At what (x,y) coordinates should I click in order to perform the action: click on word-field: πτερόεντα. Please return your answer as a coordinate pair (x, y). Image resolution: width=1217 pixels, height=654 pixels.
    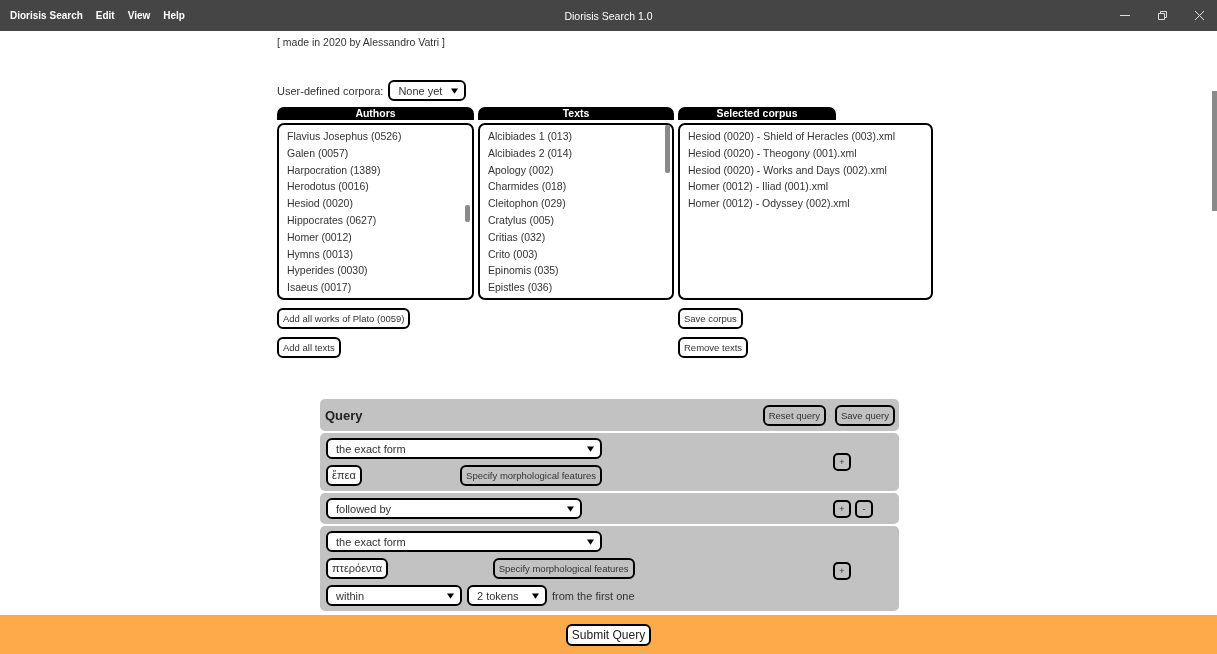
    Looking at the image, I should click on (357, 568).